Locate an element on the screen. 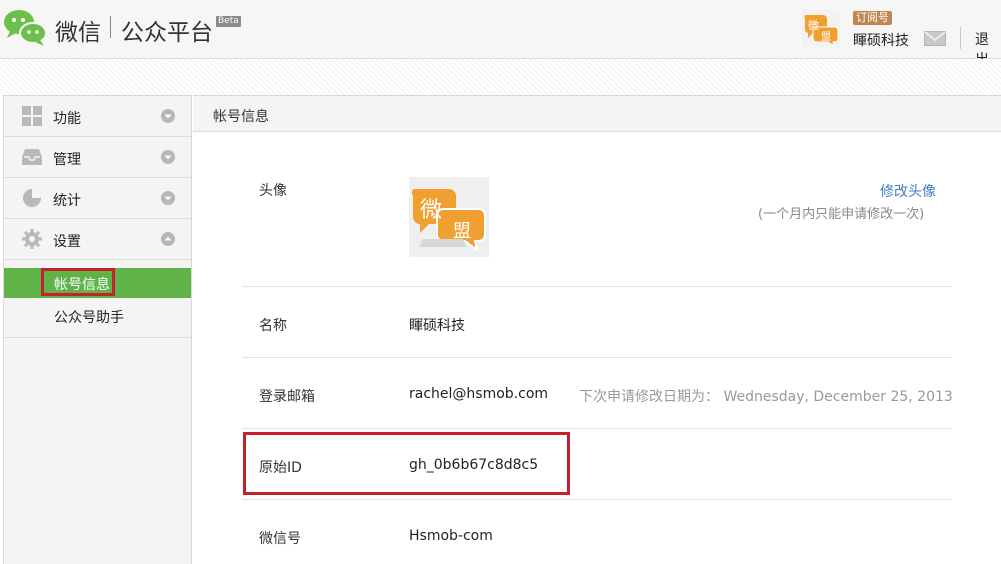  brand-divider is located at coordinates (110, 27).